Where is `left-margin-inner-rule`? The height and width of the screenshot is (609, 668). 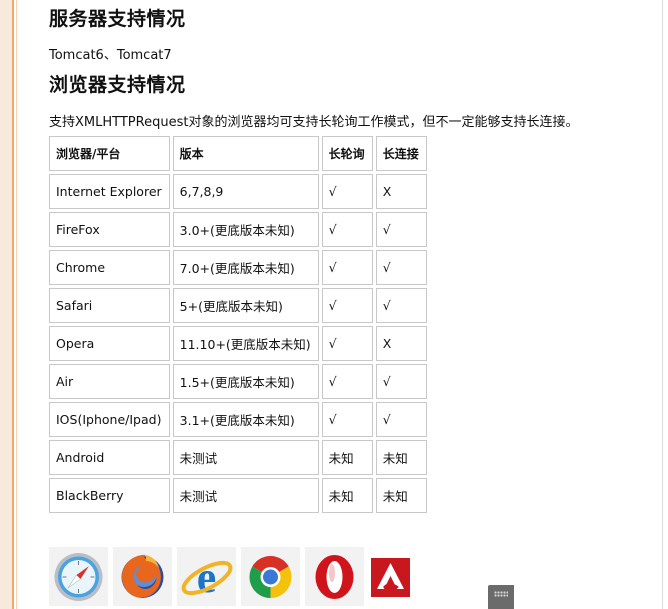 left-margin-inner-rule is located at coordinates (16, 304).